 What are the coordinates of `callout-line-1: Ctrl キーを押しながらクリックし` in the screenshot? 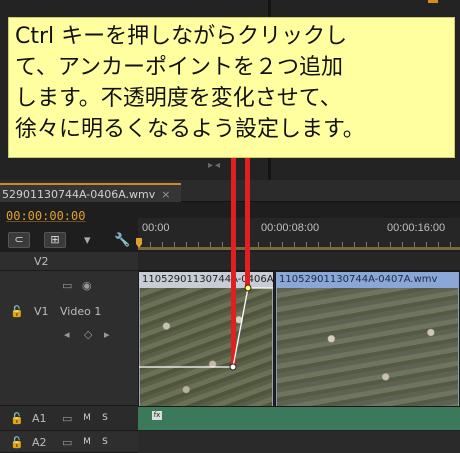 It's located at (181, 36).